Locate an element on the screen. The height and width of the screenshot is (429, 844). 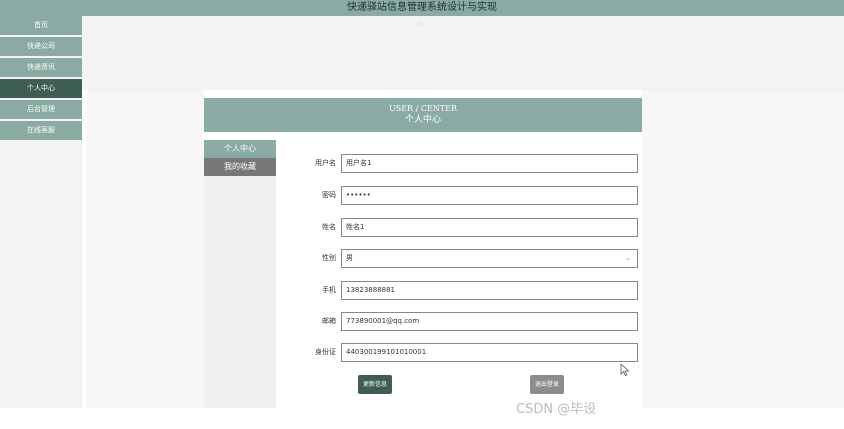
username-label: 用户名 is located at coordinates (325, 163).